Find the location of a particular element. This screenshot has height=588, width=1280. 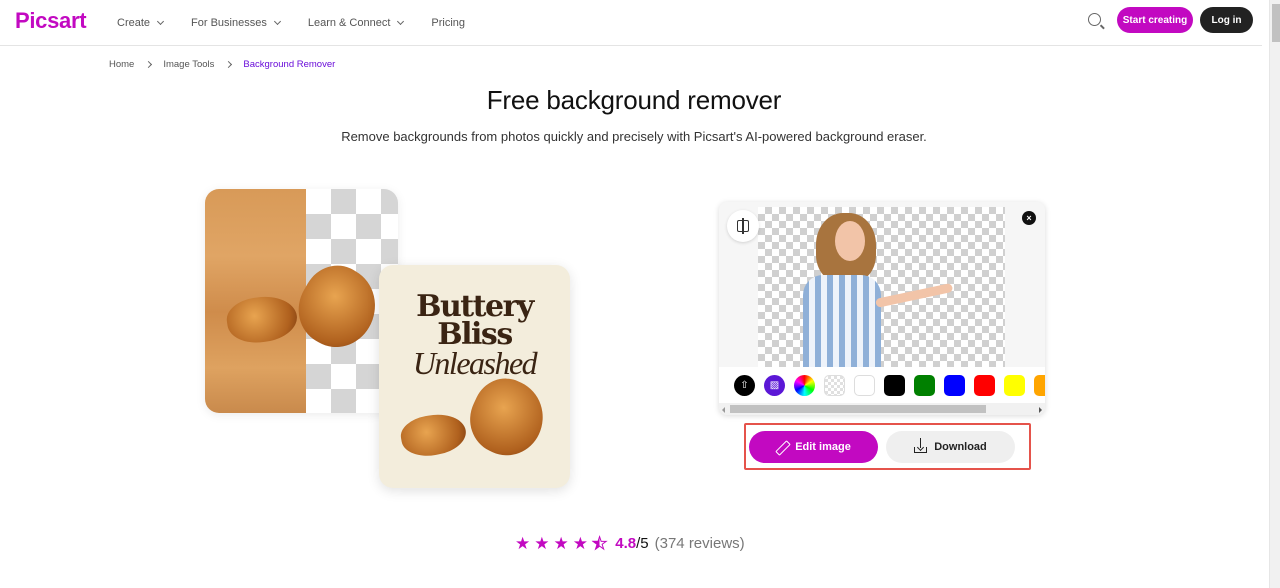

color-swatch-orange is located at coordinates (1039, 385).